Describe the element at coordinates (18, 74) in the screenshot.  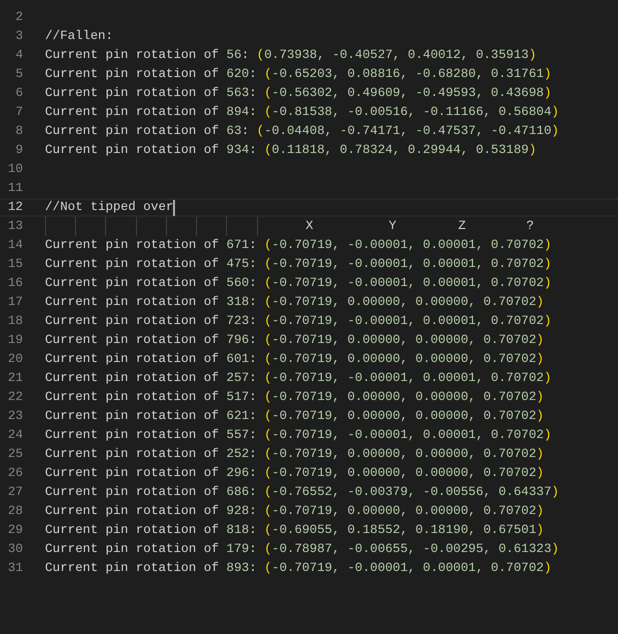
I see `line-number: 5` at that location.